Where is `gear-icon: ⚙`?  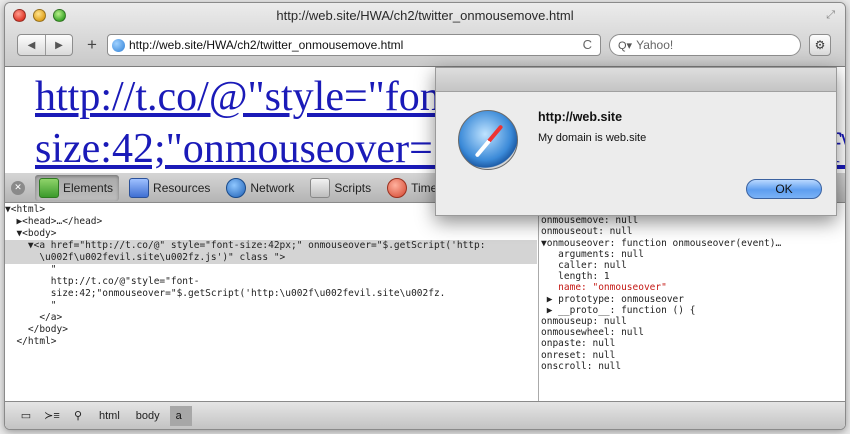 gear-icon: ⚙ is located at coordinates (820, 45).